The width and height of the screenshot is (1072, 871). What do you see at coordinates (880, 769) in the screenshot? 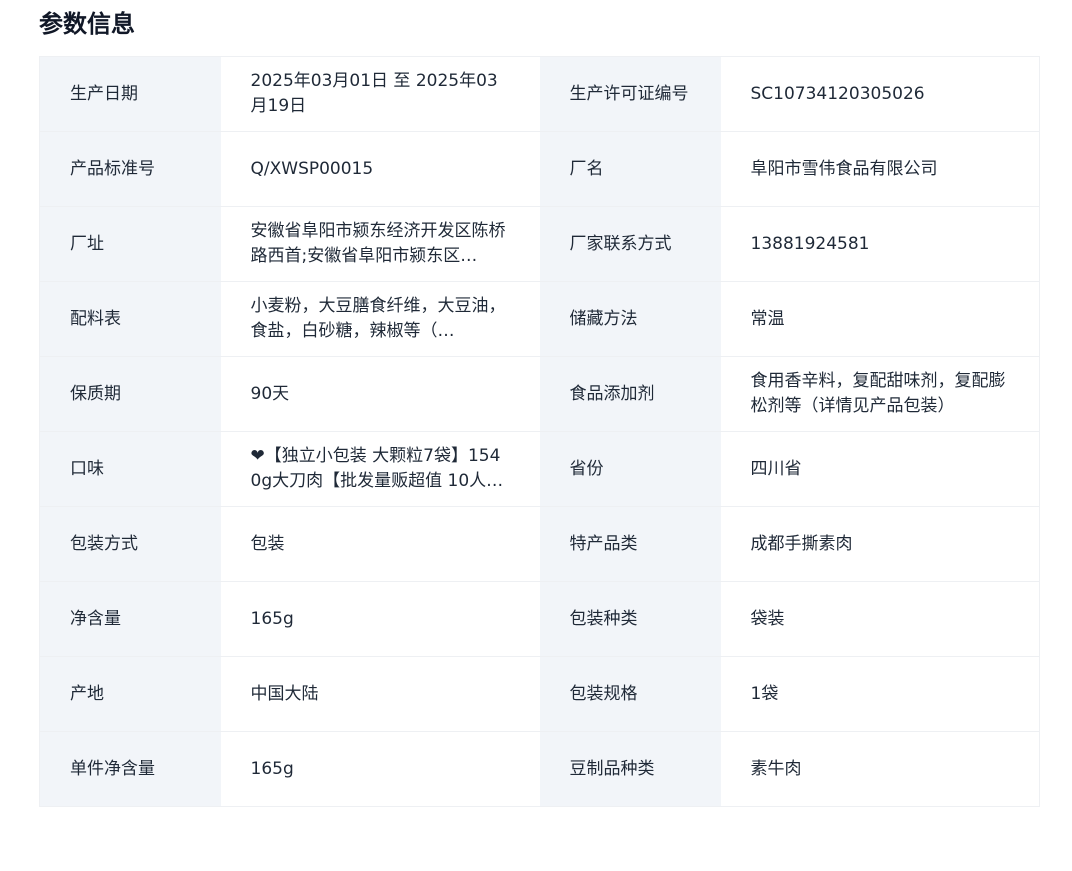
I see `param-value: 素牛肉` at bounding box center [880, 769].